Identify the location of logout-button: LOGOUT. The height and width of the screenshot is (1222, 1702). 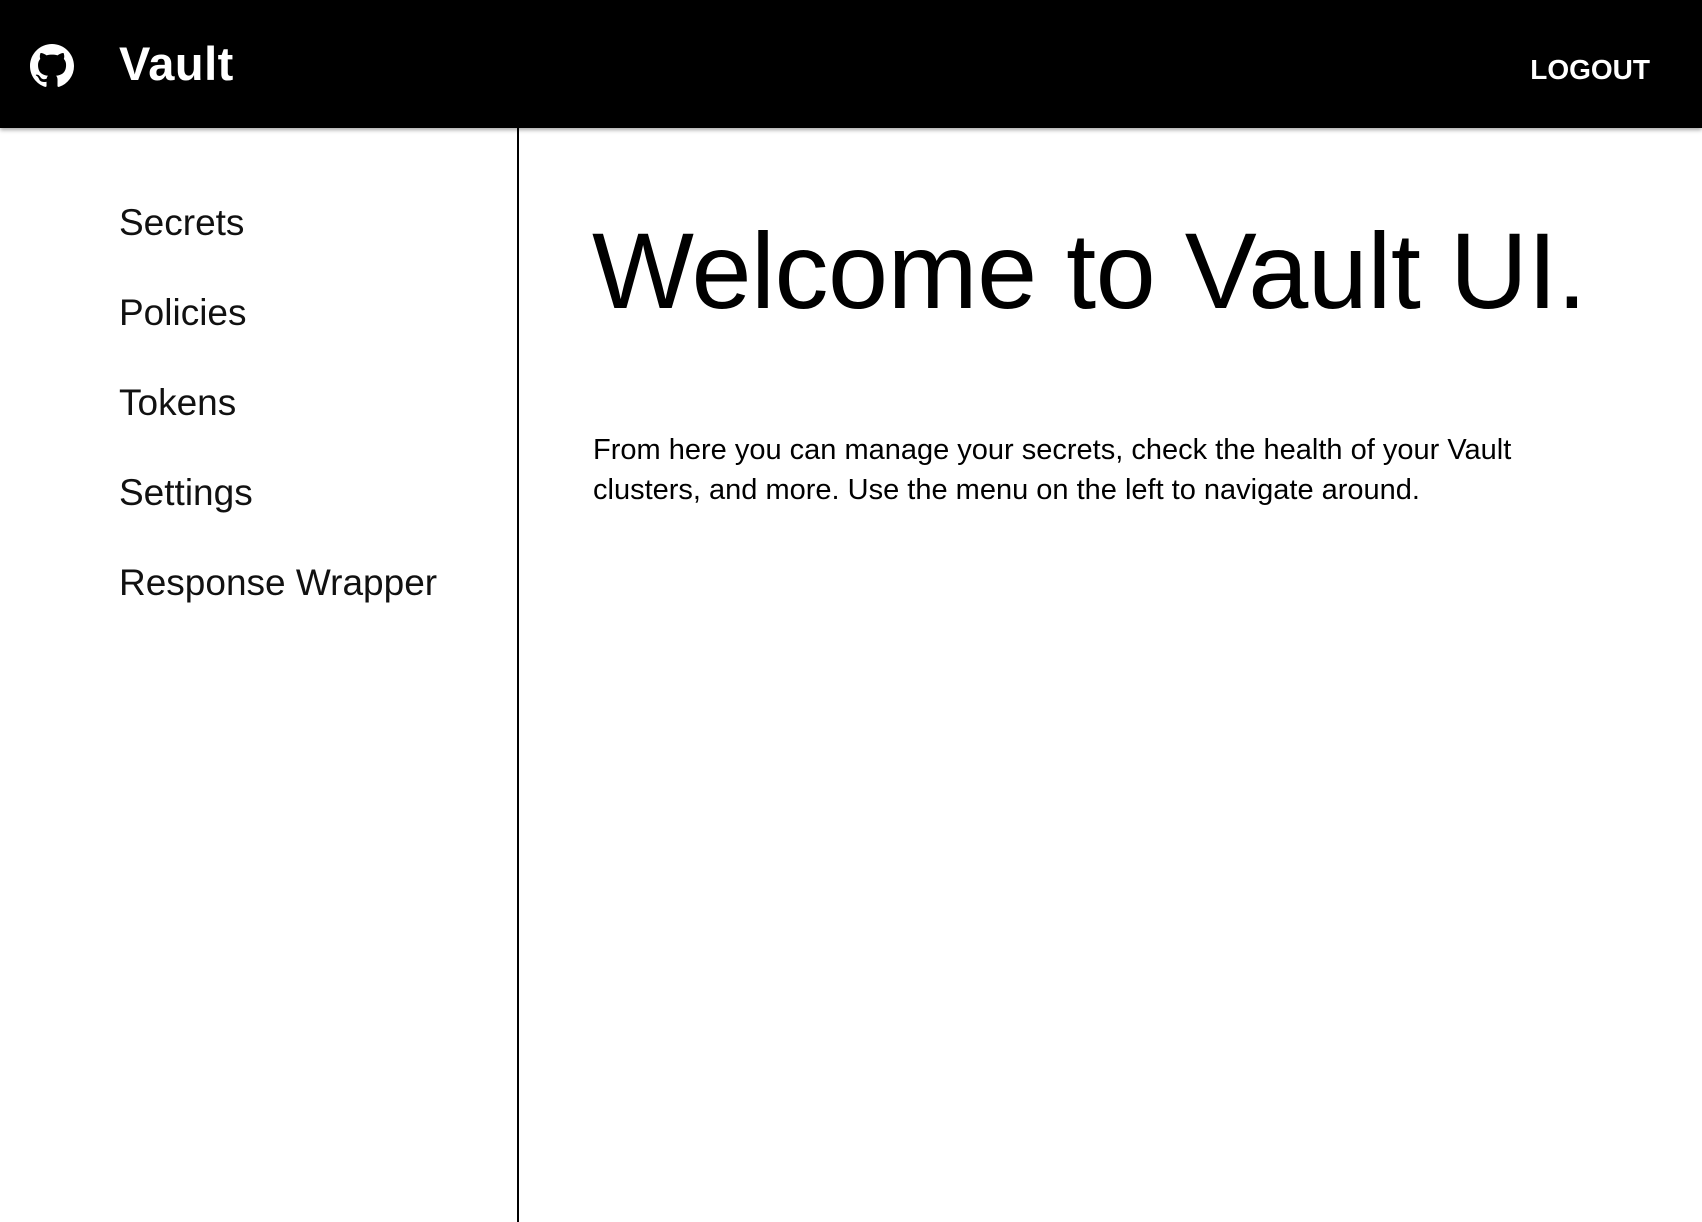
(1590, 70).